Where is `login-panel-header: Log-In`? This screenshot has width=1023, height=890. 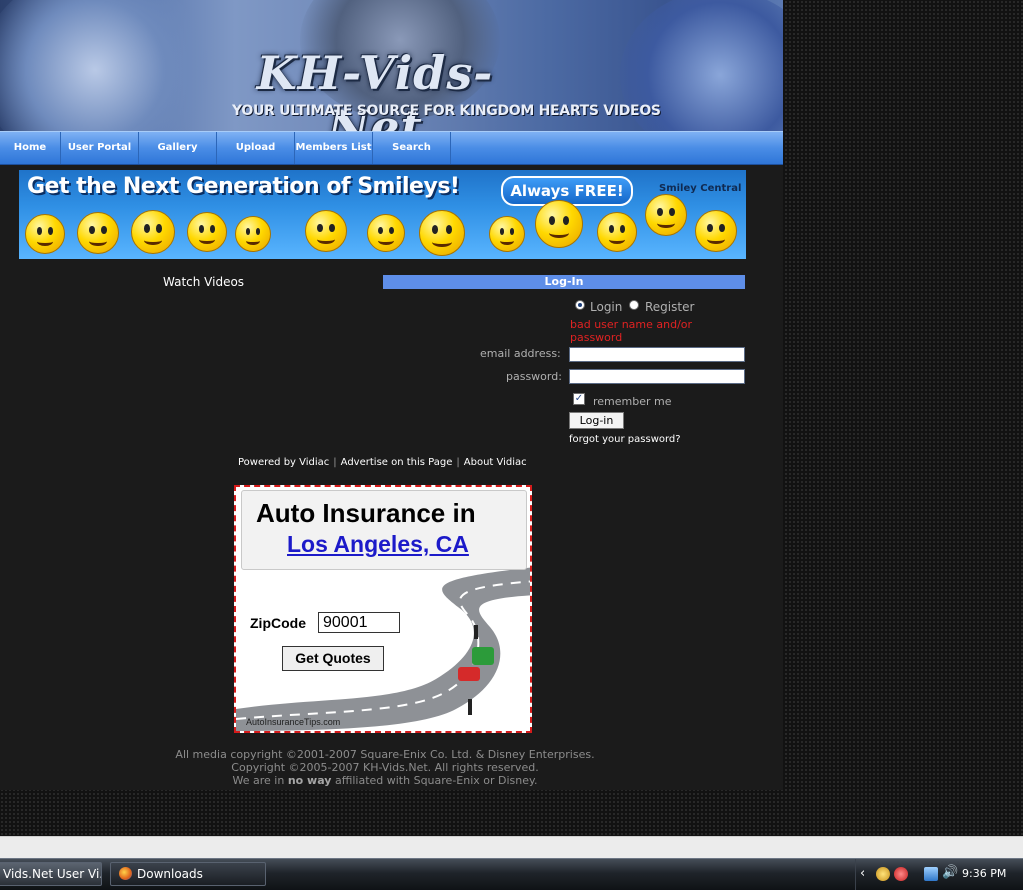
login-panel-header: Log-In is located at coordinates (564, 282).